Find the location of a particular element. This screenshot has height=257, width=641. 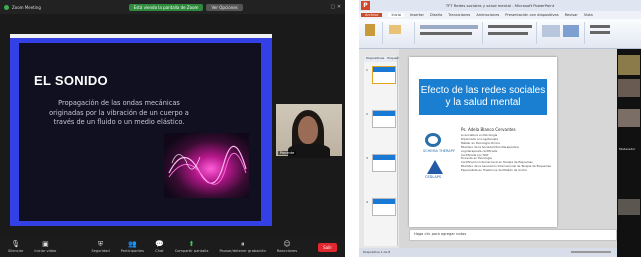

new-slide-icon is located at coordinates (395, 29).